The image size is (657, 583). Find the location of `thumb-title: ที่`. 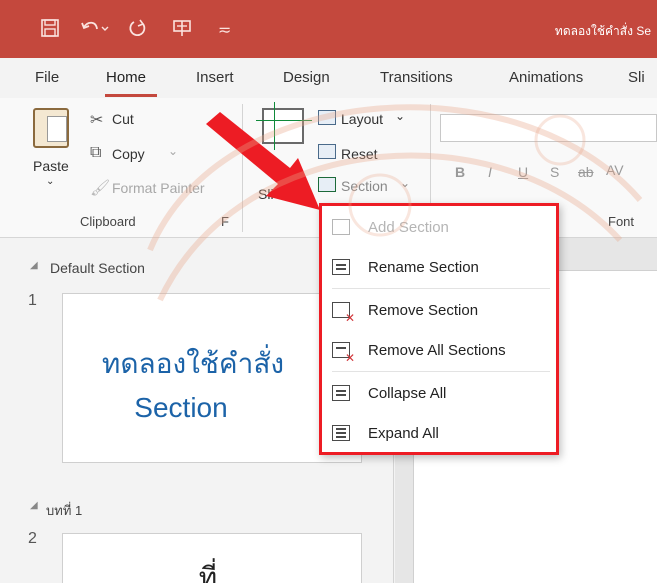

thumb-title: ที่ is located at coordinates (208, 572).